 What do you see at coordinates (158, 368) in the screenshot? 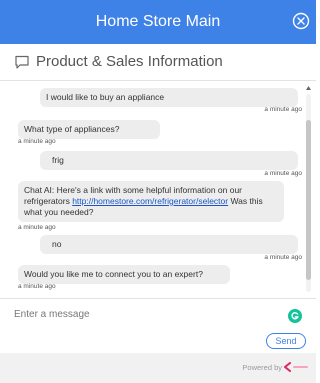
I see `footer: Powered by` at bounding box center [158, 368].